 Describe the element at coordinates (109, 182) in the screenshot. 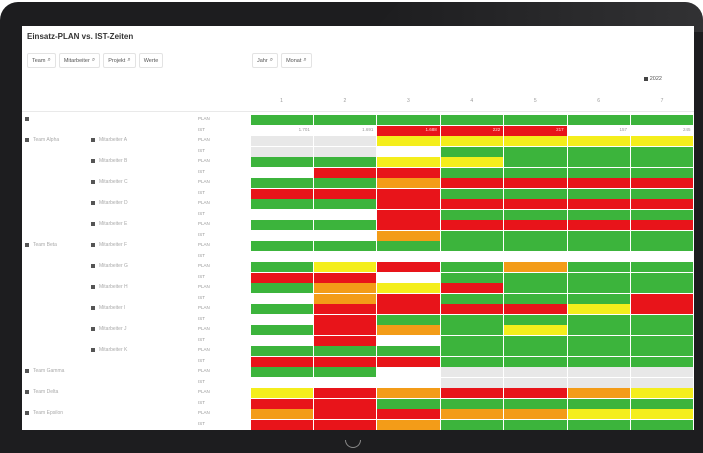

I see `person-label-2: Mitarbeiter C` at that location.